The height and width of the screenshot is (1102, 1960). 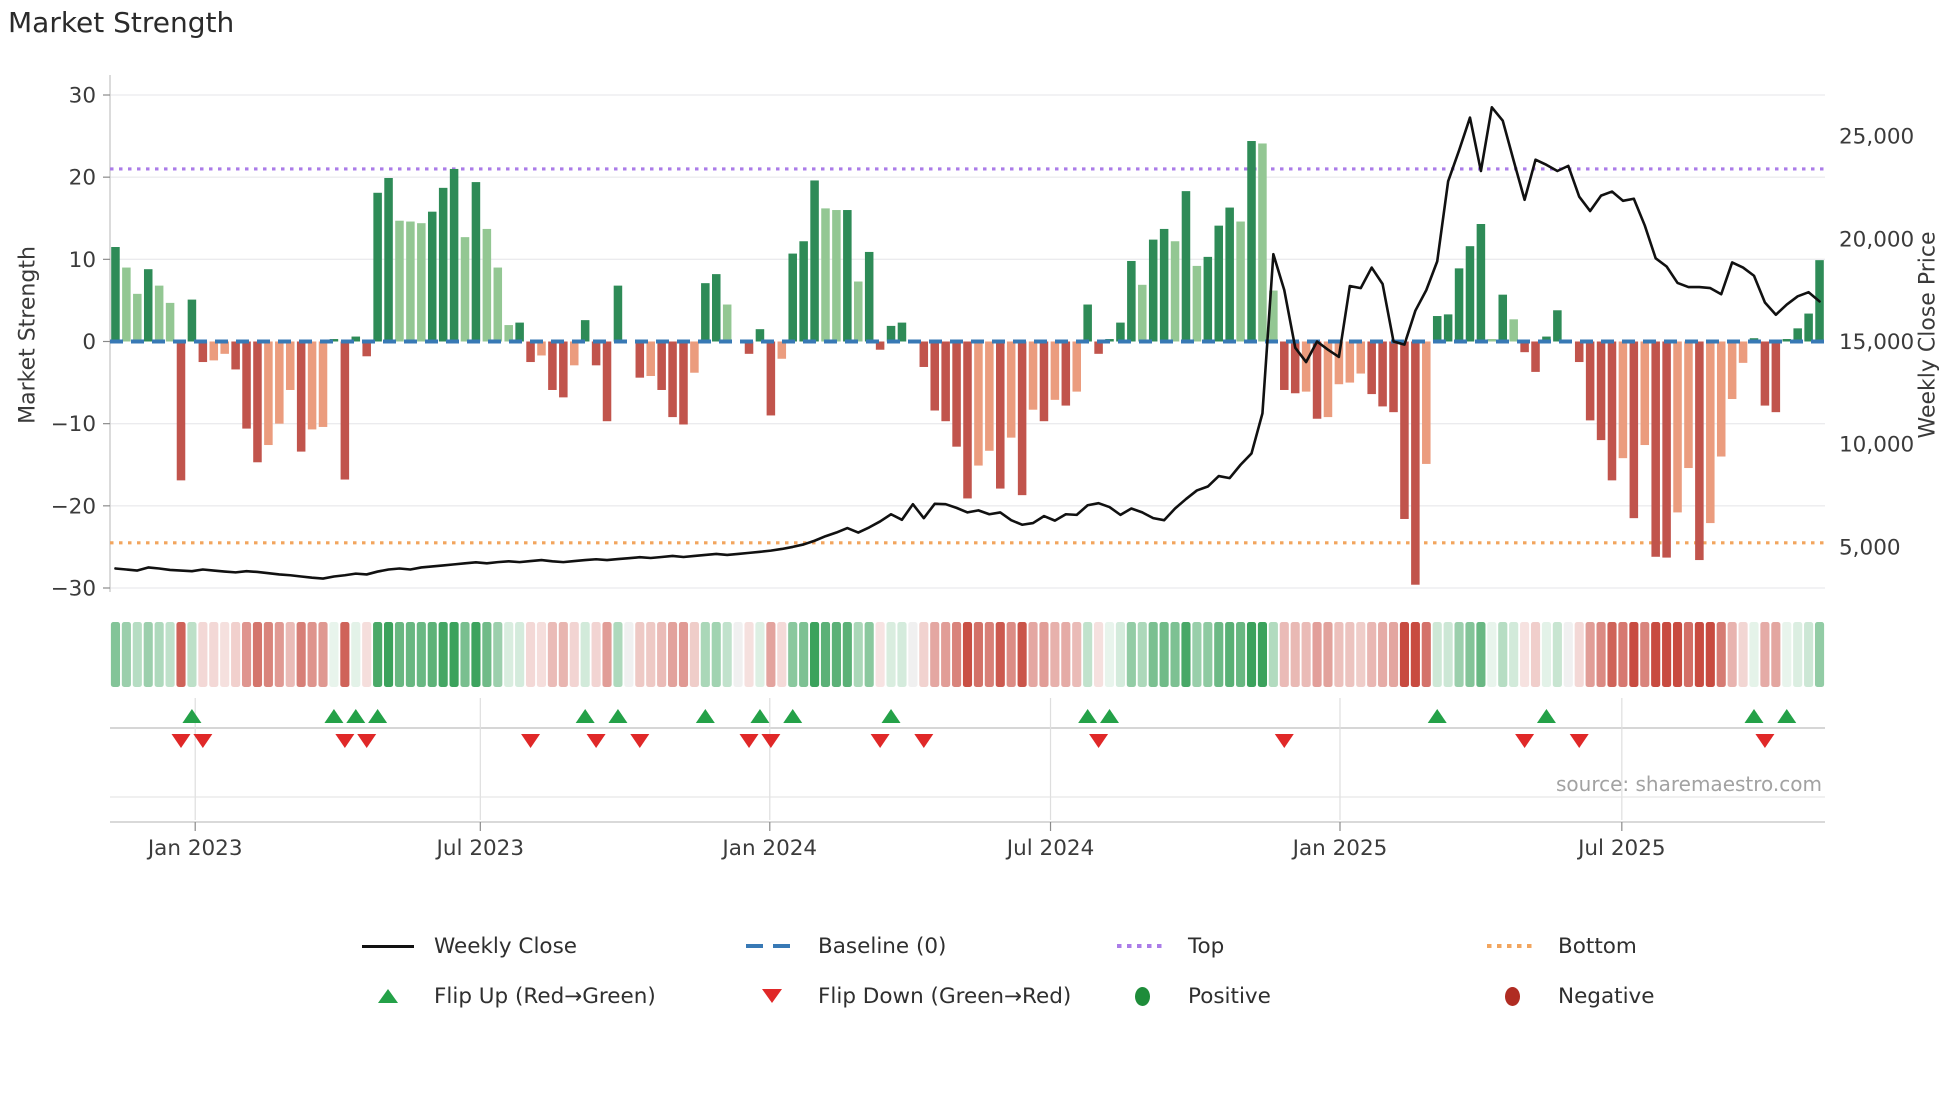 What do you see at coordinates (82, 260) in the screenshot?
I see `left-tick-label: 10` at bounding box center [82, 260].